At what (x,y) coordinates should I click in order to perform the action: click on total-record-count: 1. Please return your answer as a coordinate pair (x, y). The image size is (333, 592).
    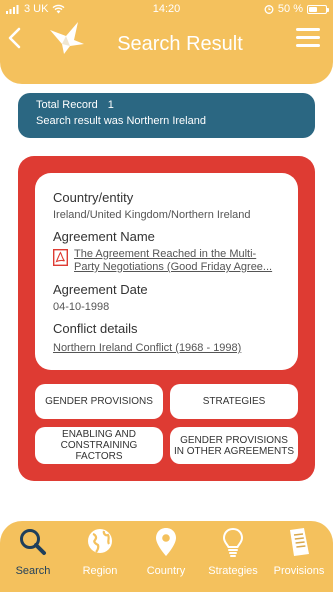
    Looking at the image, I should click on (110, 105).